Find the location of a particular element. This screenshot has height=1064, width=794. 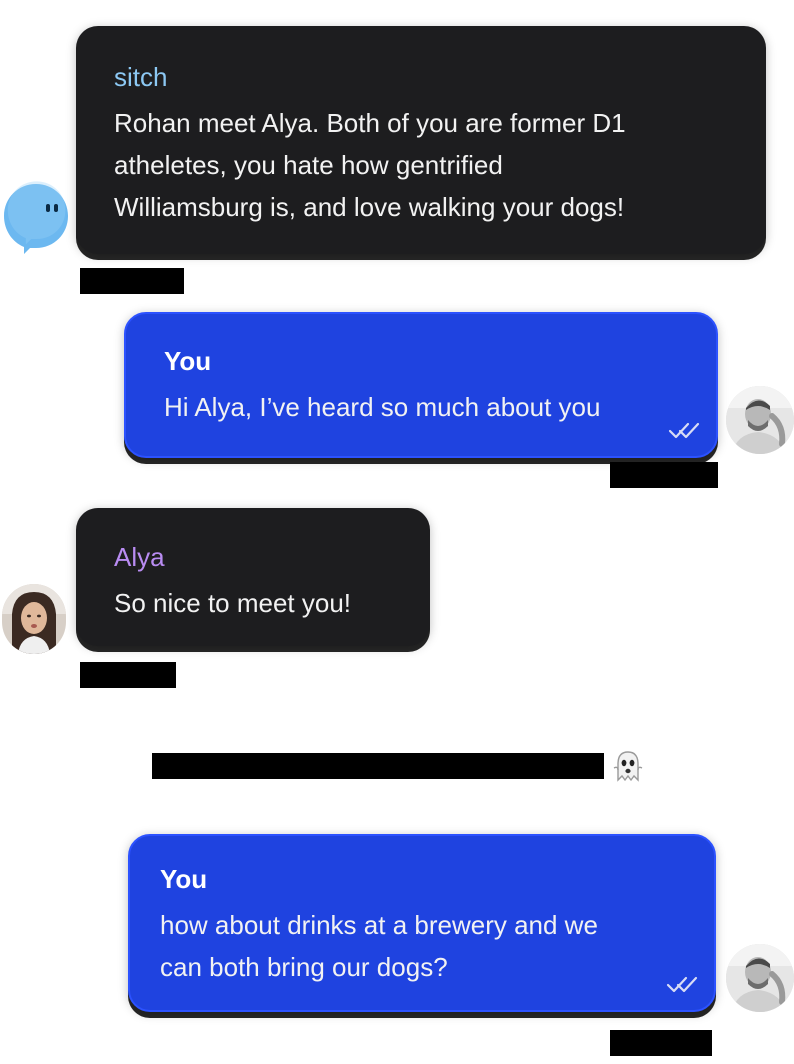

system-note-text is located at coordinates (378, 766).